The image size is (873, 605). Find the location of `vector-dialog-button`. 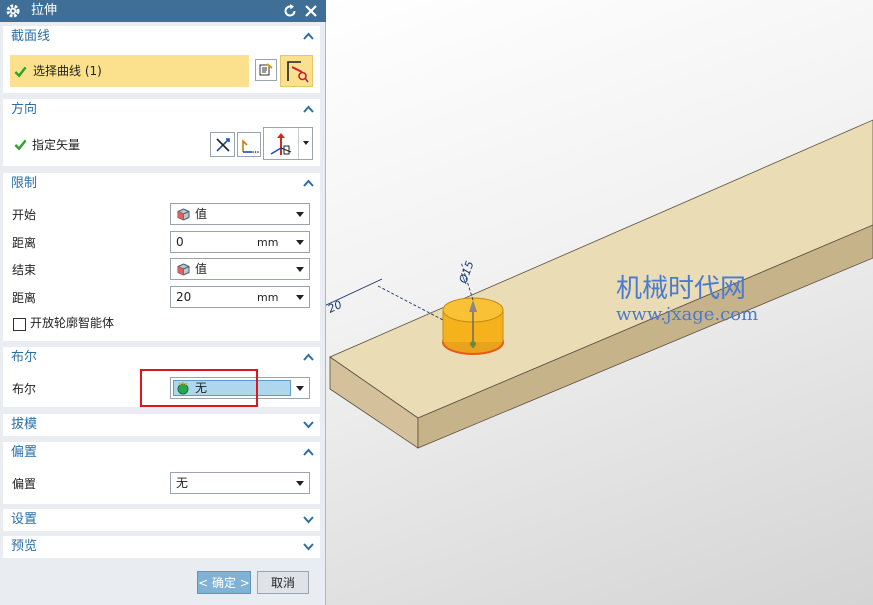

vector-dialog-button is located at coordinates (249, 144).